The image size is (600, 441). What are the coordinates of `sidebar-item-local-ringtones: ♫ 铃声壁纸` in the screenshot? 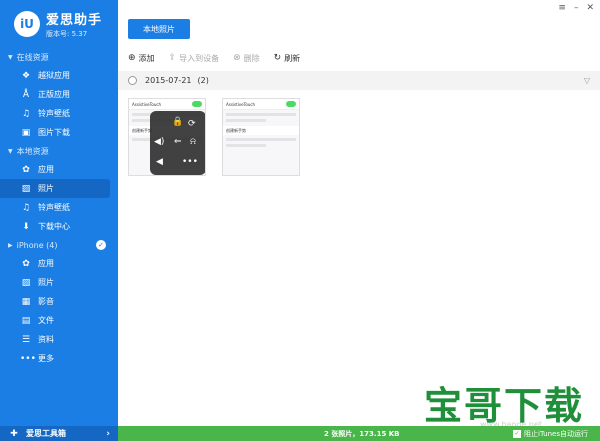 It's located at (59, 207).